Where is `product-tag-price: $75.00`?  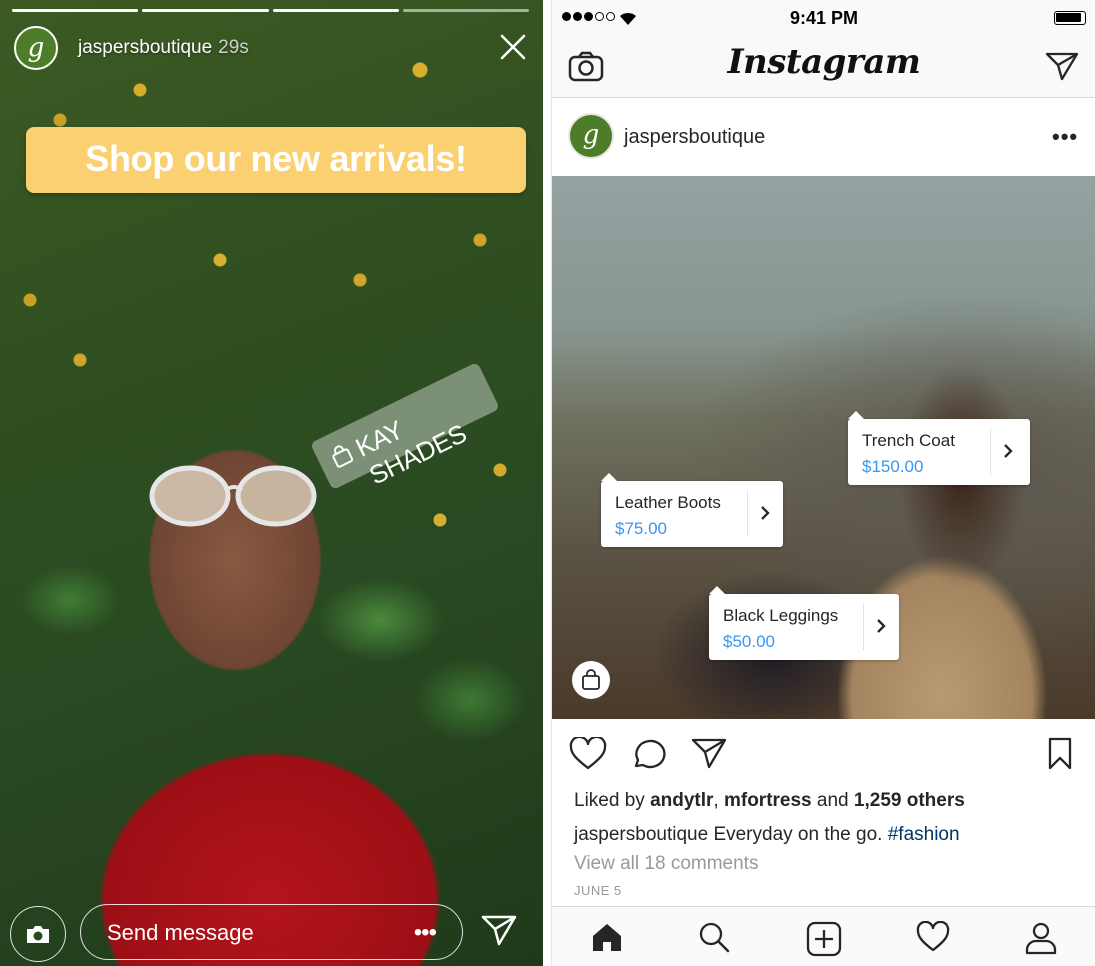
product-tag-price: $75.00 is located at coordinates (641, 528).